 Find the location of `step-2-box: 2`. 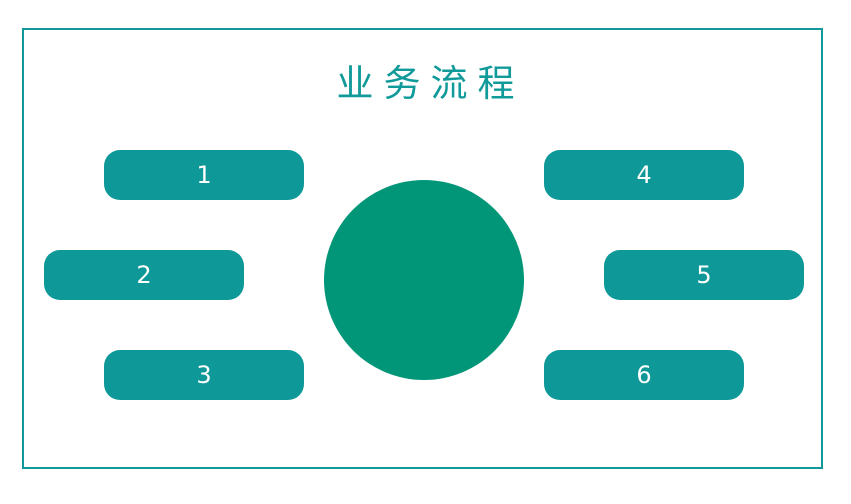

step-2-box: 2 is located at coordinates (144, 275).